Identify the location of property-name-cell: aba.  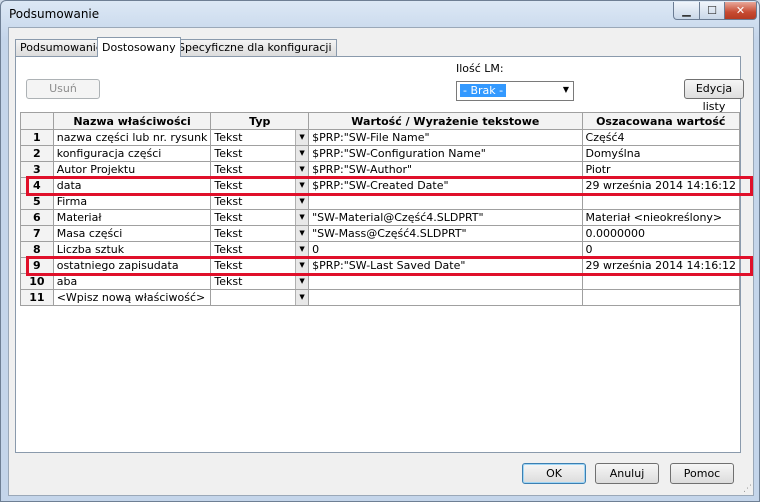
(132, 281).